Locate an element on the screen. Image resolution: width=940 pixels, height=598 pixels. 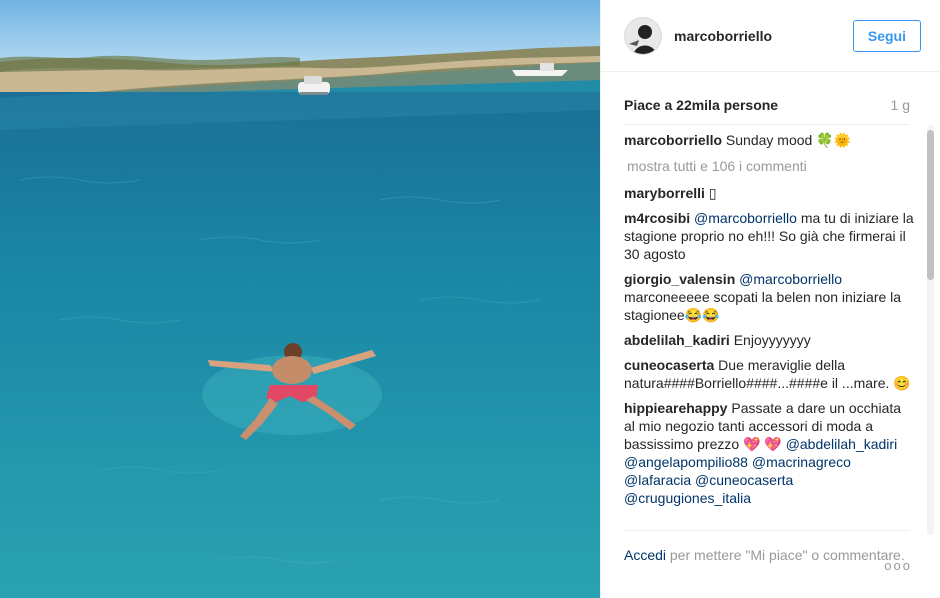
profile-picture-icon is located at coordinates (643, 35).